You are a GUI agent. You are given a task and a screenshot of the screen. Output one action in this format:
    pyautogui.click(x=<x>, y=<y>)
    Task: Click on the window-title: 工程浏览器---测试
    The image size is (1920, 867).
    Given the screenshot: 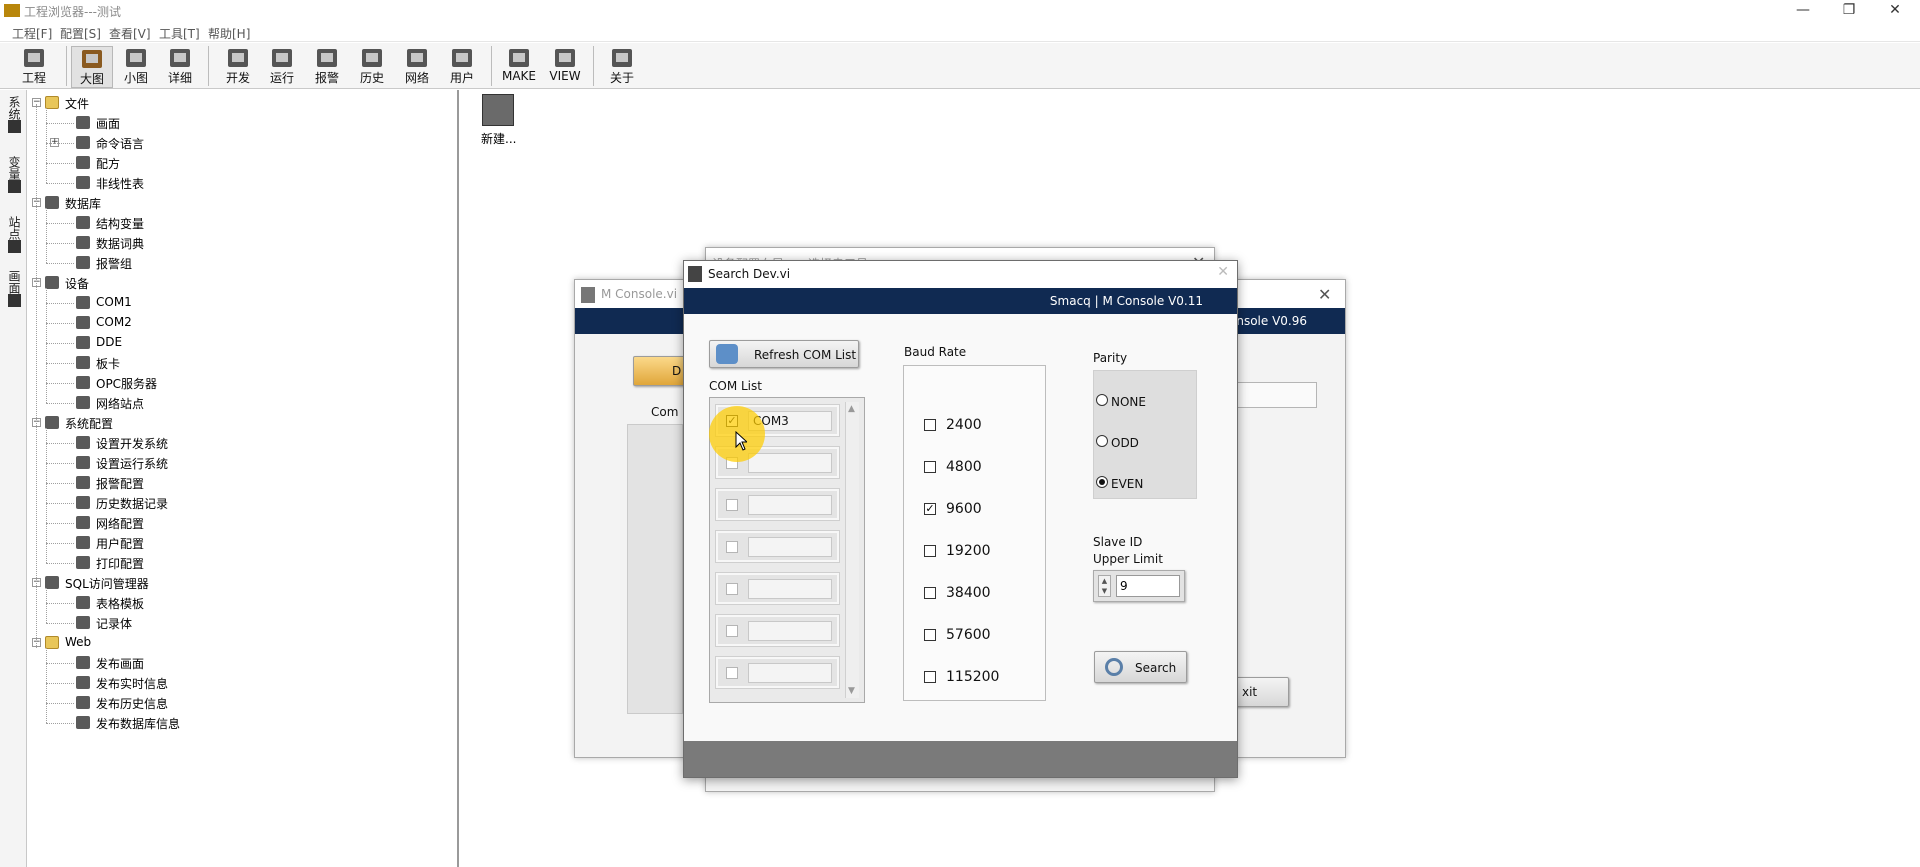 What is the action you would take?
    pyautogui.click(x=72, y=12)
    